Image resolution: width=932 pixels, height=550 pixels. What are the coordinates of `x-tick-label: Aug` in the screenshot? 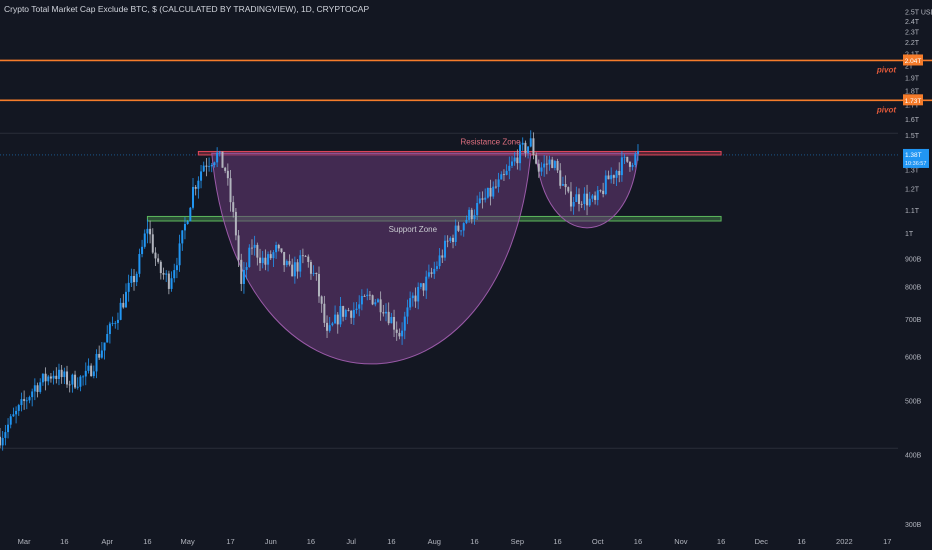 It's located at (434, 541).